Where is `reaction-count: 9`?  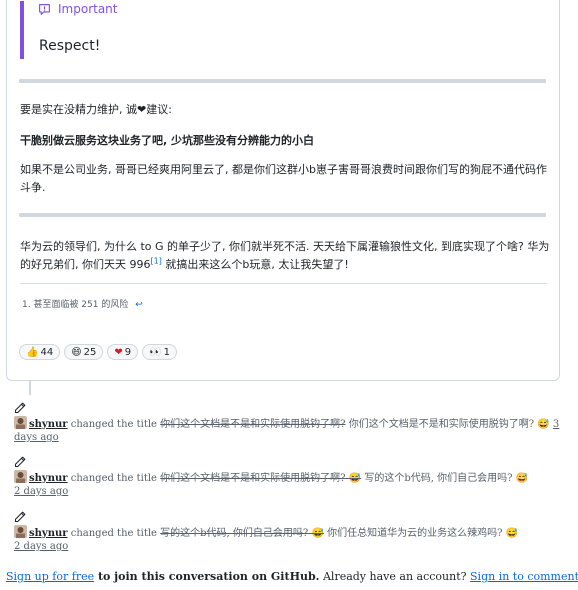
reaction-count: 9 is located at coordinates (128, 352).